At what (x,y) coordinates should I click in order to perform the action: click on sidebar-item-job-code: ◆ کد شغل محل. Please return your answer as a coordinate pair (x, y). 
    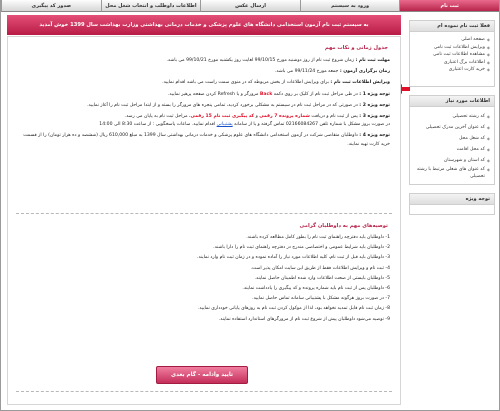
    Looking at the image, I should click on (452, 138).